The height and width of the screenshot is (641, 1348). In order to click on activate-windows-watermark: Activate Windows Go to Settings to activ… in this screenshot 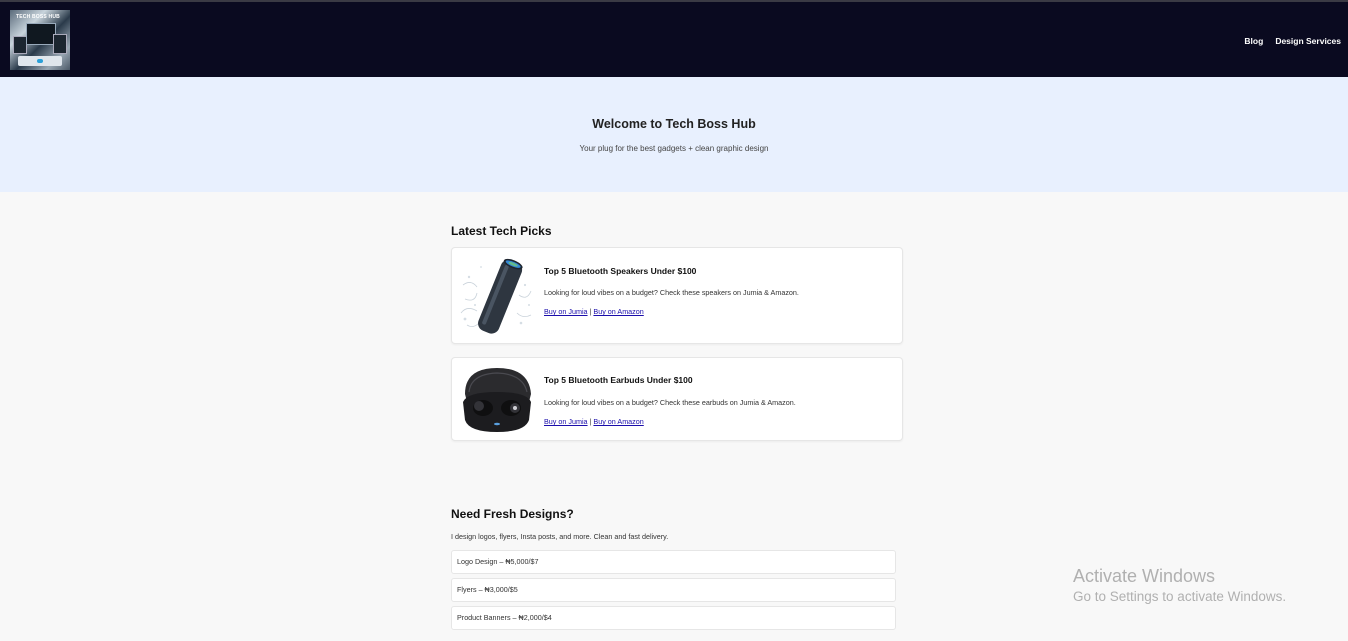, I will do `click(1179, 585)`.